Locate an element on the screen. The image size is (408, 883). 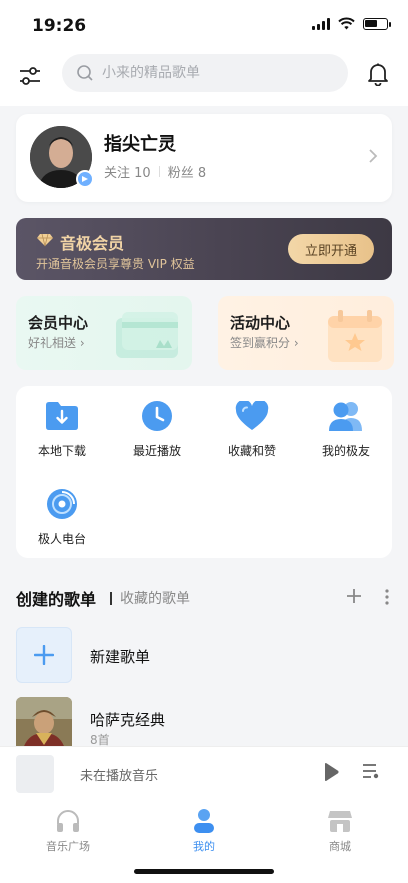
open-vip-button: 立即开通 is located at coordinates (331, 249).